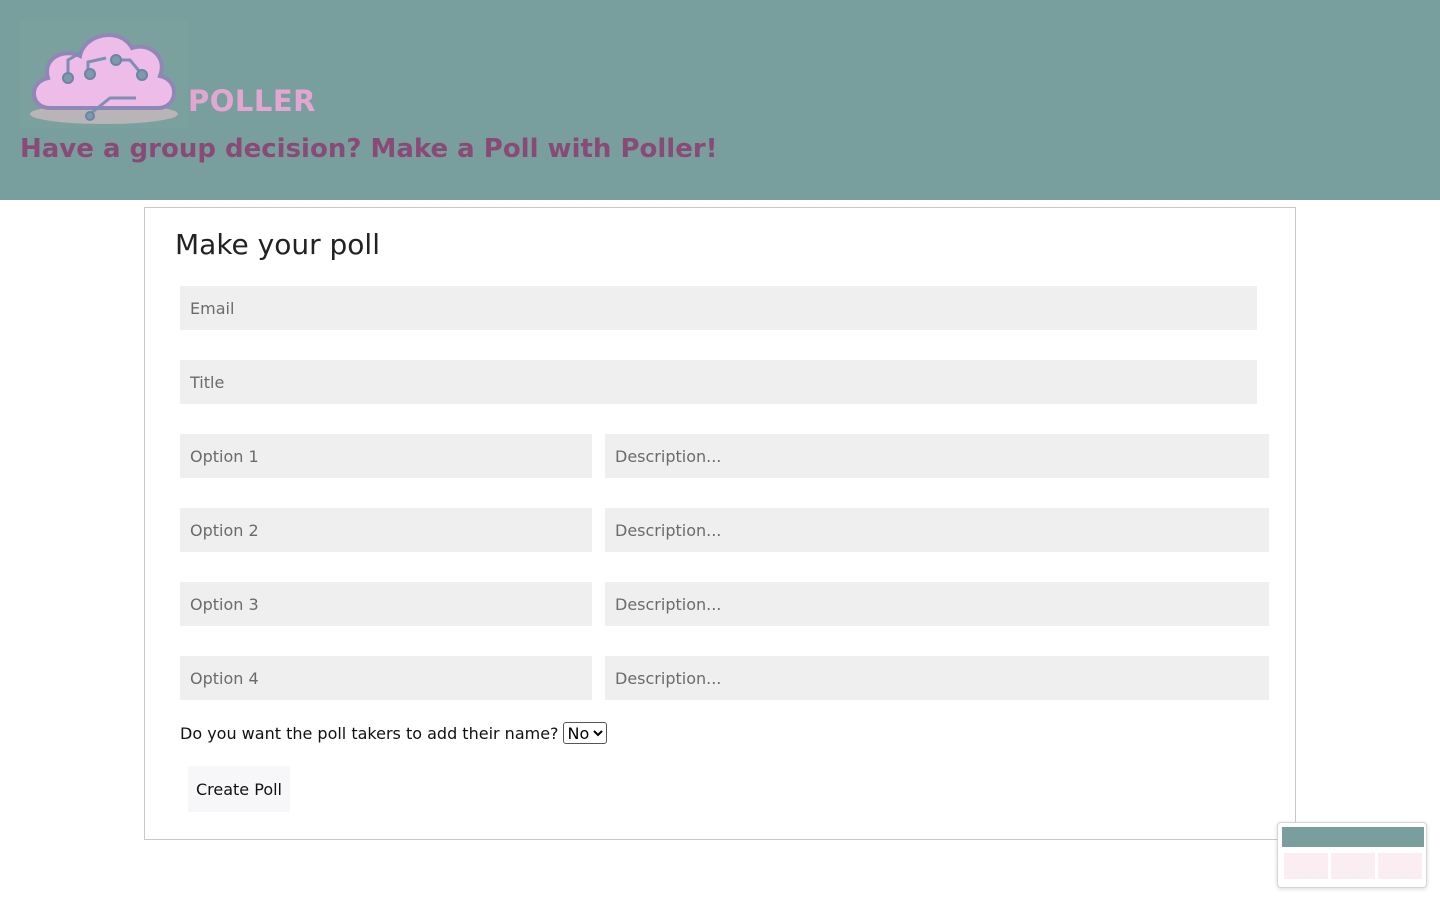 This screenshot has height=900, width=1440. Describe the element at coordinates (584, 733) in the screenshot. I see `add-name-select: No` at that location.